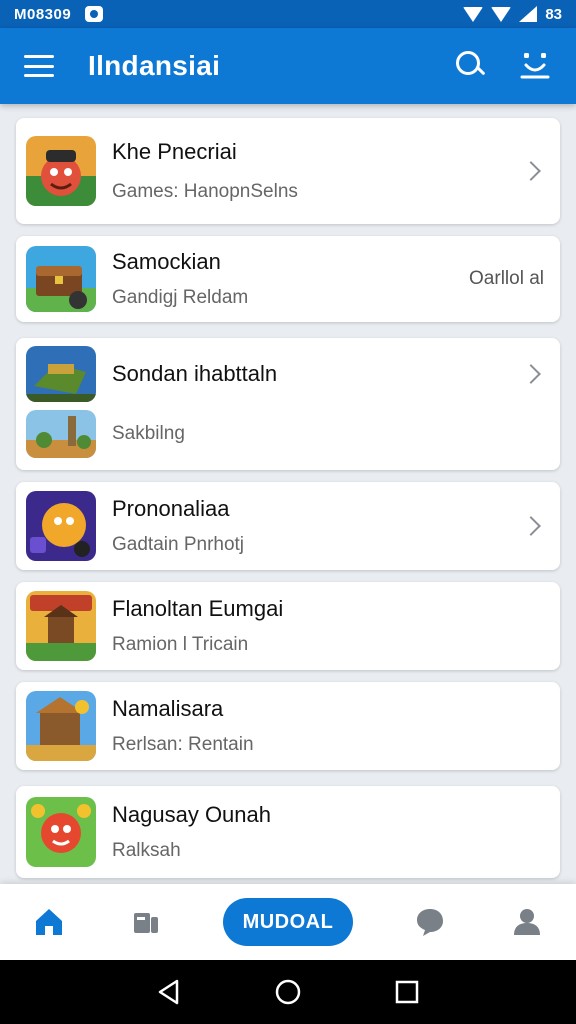  What do you see at coordinates (528, 14) in the screenshot?
I see `signal-icon` at bounding box center [528, 14].